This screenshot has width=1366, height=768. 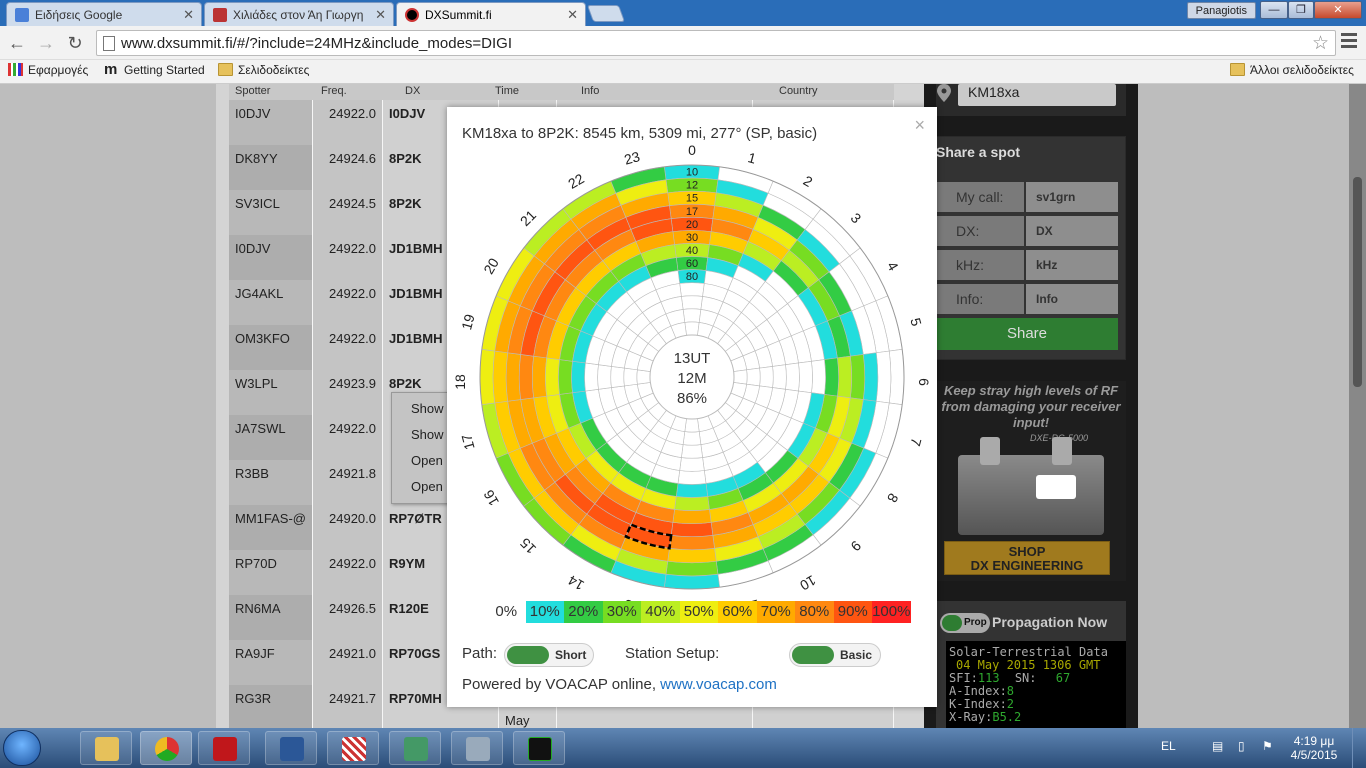 I want to click on taskbar-explorer, so click(x=106, y=748).